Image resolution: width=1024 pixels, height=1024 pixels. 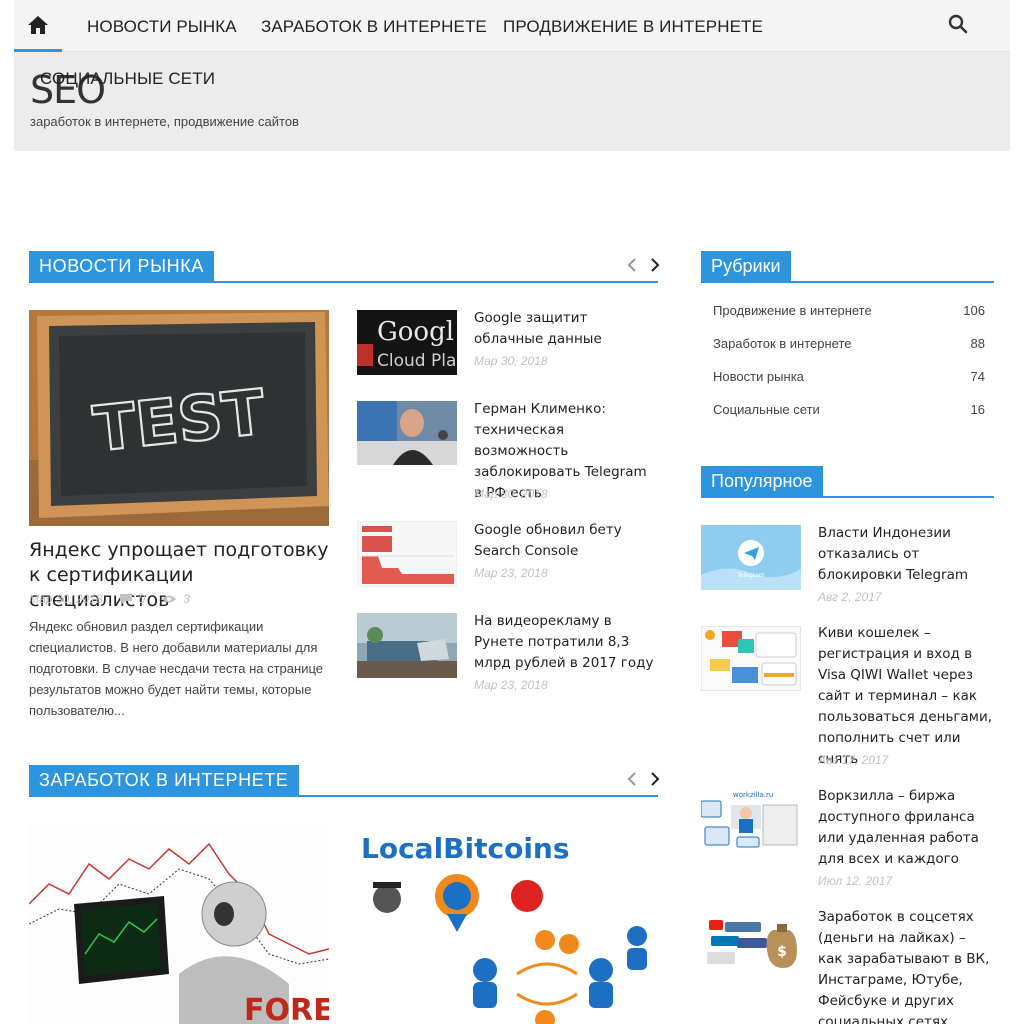 I want to click on earn-section-title: ЗАРАБОТОК В ИНТЕРНЕТЕ, so click(x=164, y=780).